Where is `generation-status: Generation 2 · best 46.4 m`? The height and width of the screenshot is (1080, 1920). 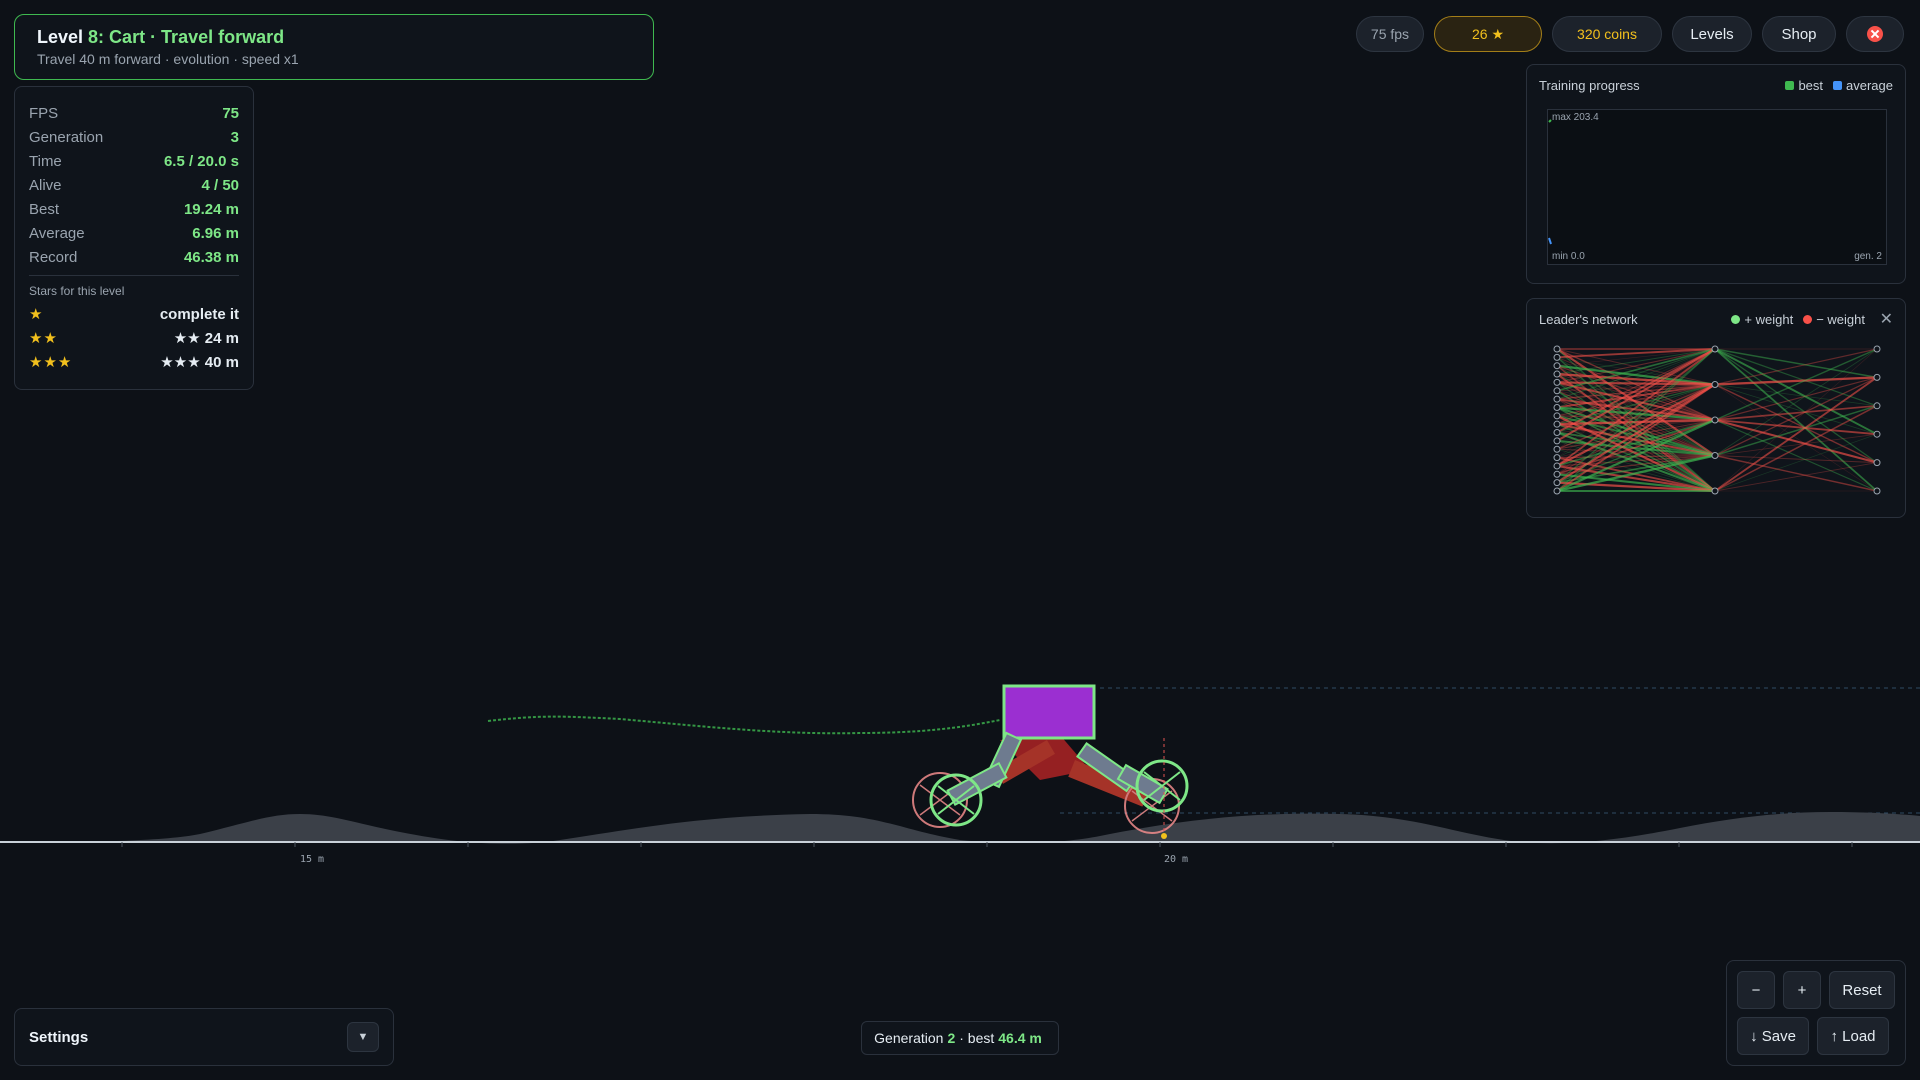 generation-status: Generation 2 · best 46.4 m is located at coordinates (960, 1038).